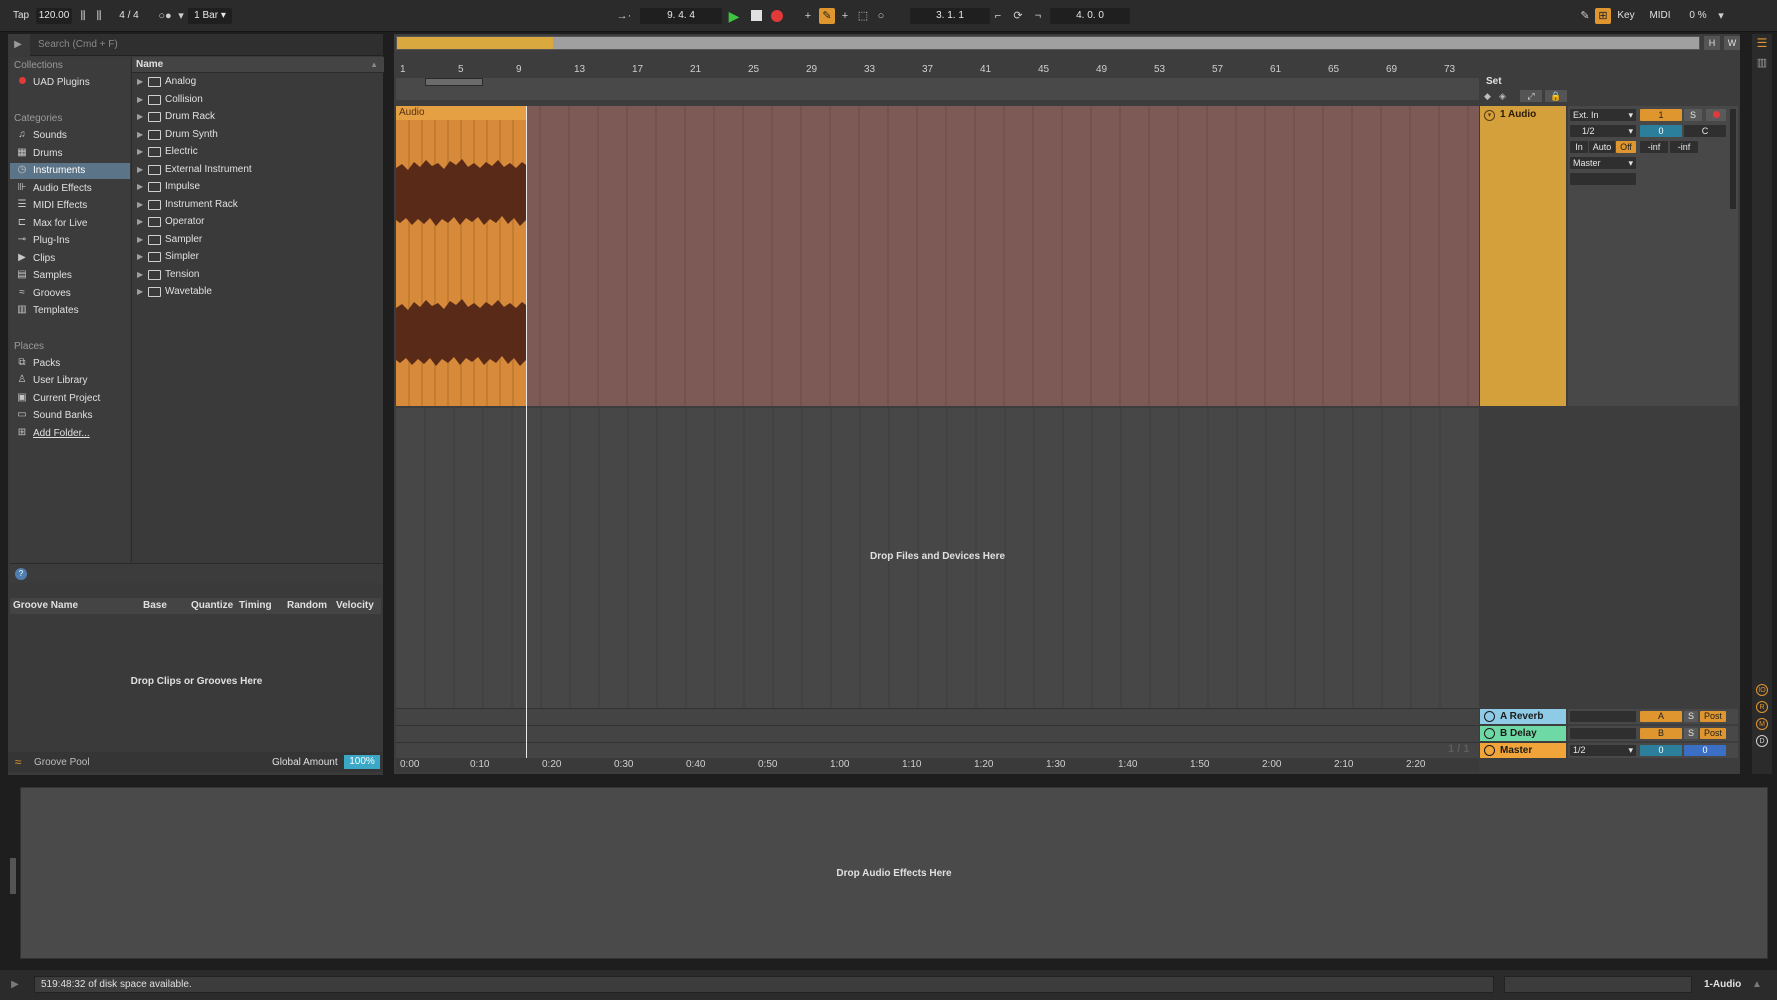  I want to click on return-b-post: Post, so click(1713, 733).